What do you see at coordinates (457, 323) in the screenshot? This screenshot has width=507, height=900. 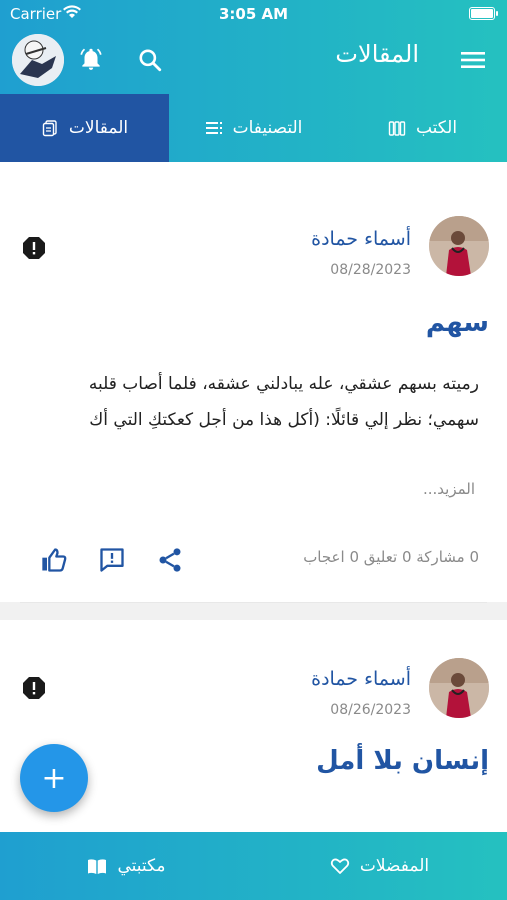 I see `post-title: سهم` at bounding box center [457, 323].